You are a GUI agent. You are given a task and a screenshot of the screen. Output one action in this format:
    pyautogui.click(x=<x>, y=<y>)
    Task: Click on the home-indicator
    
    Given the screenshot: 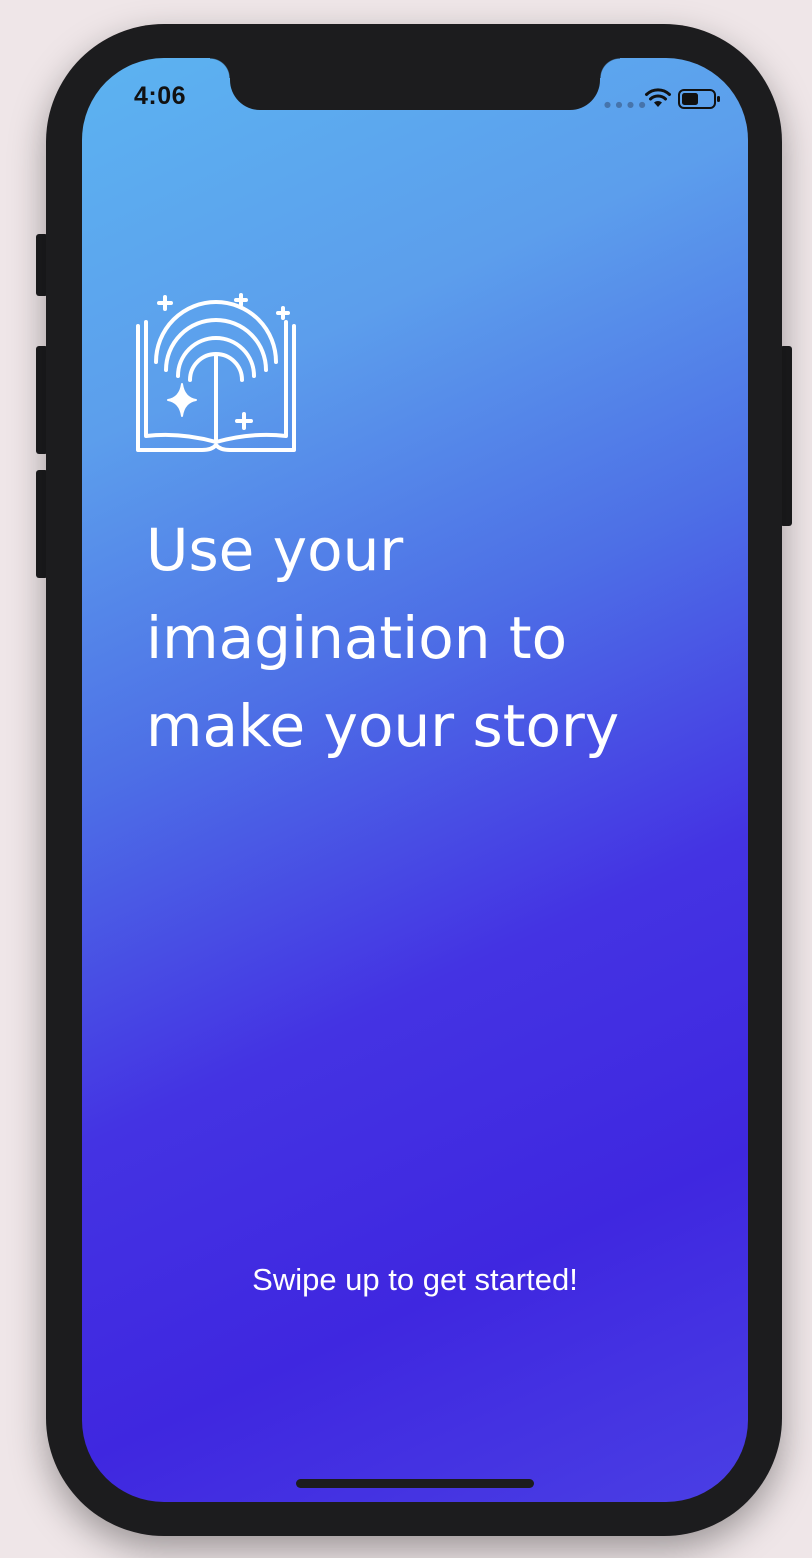 What is the action you would take?
    pyautogui.click(x=415, y=1483)
    